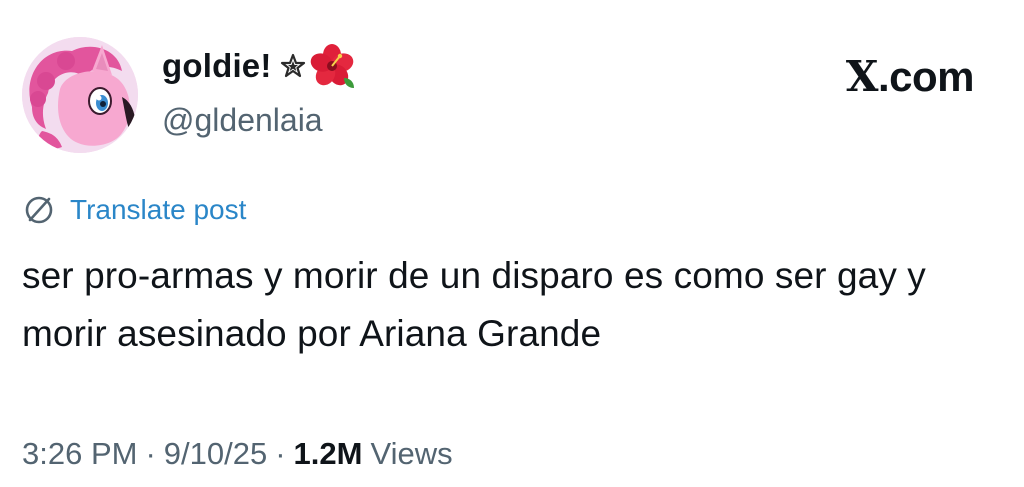  Describe the element at coordinates (79, 454) in the screenshot. I see `post-time: 3:26 PM` at that location.